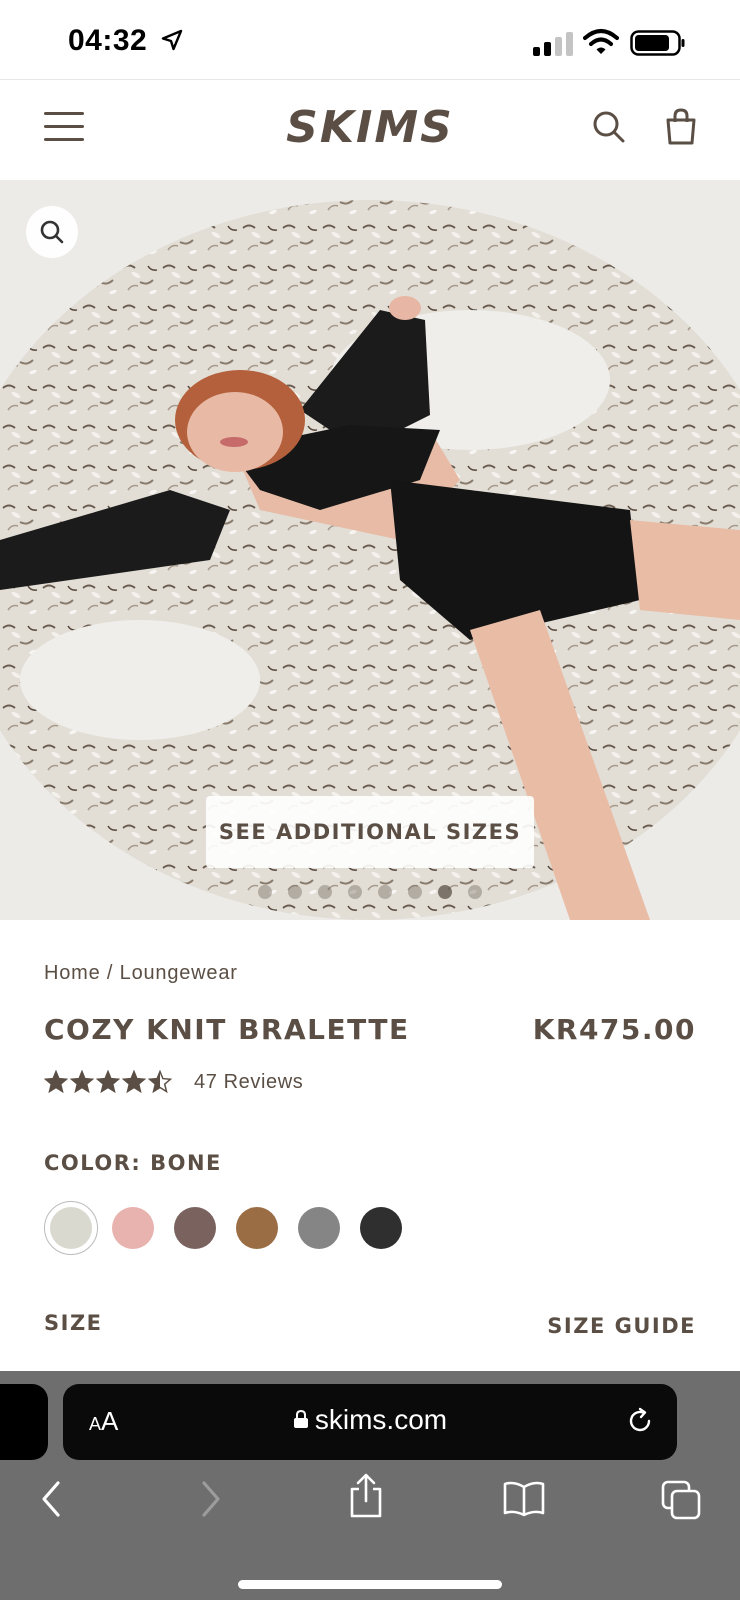  I want to click on shopping-bag-icon, so click(681, 127).